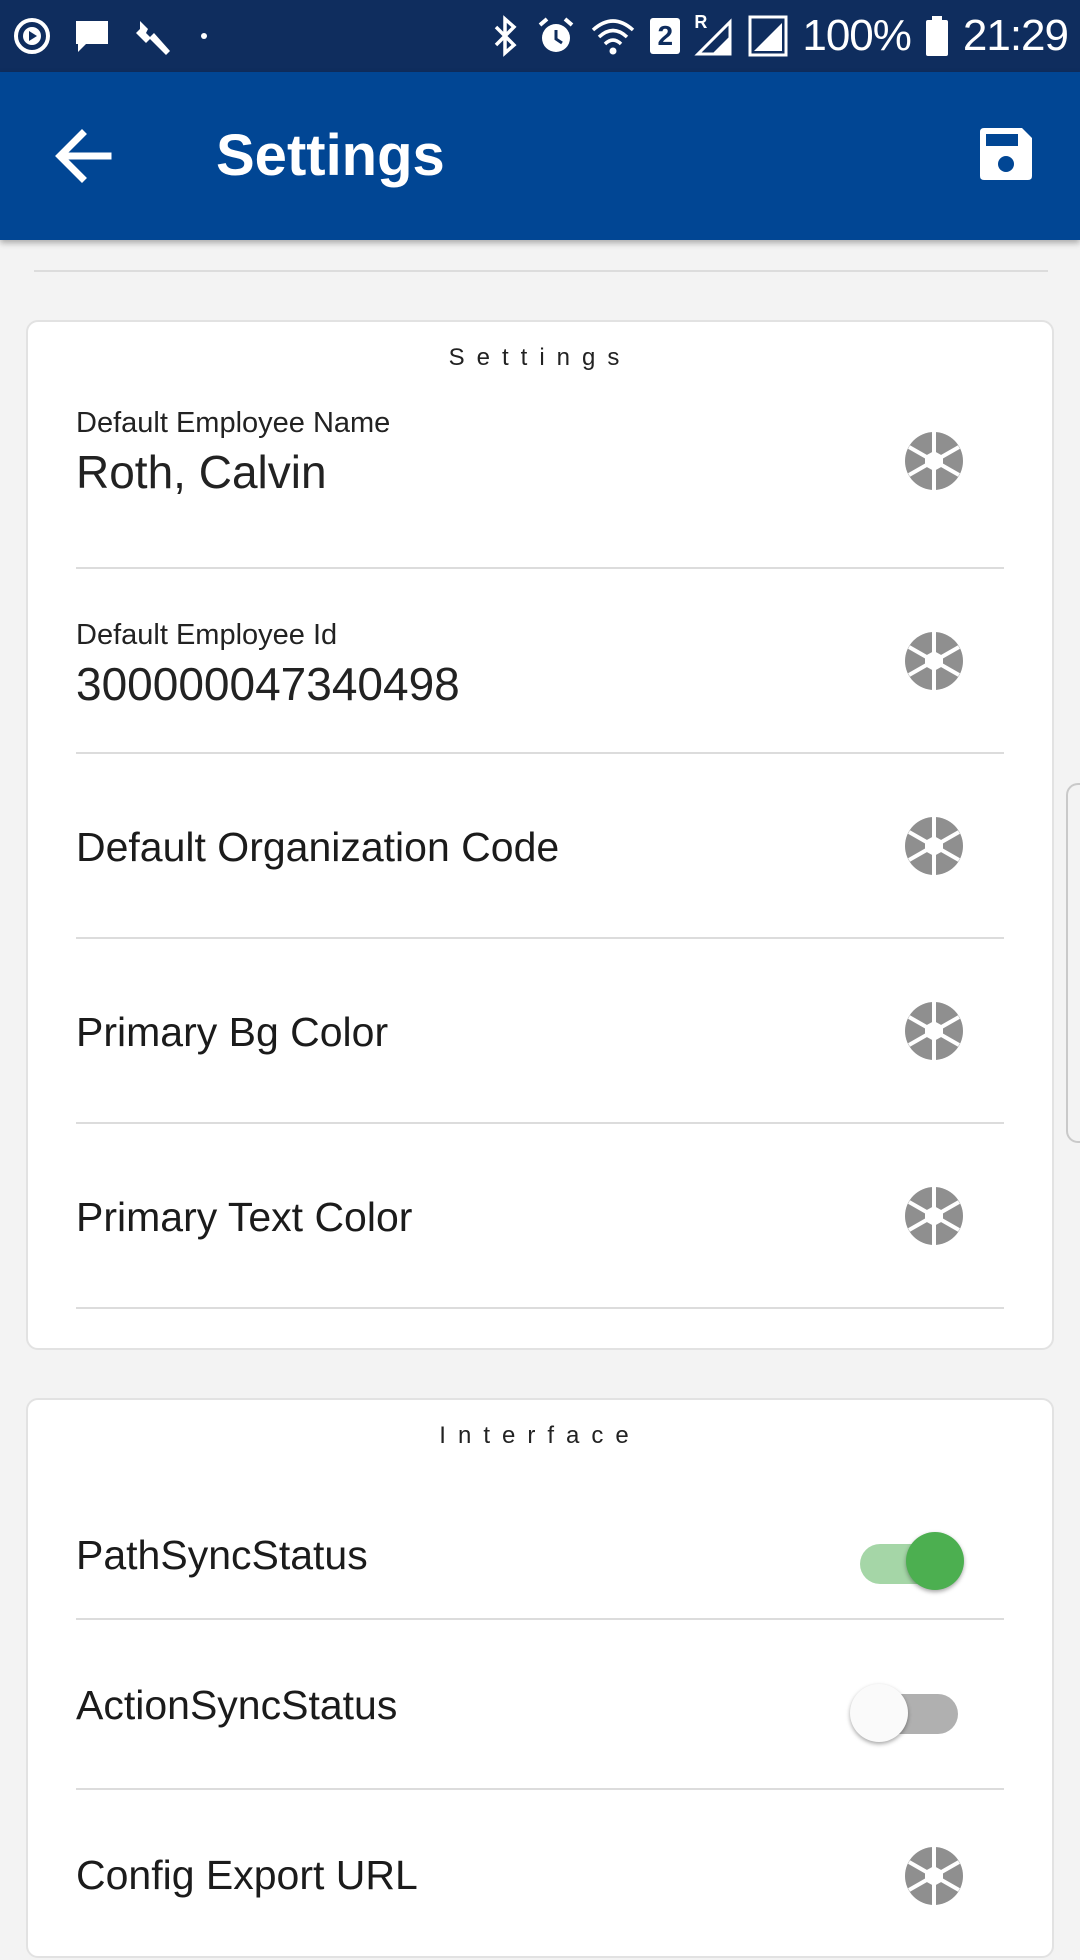  I want to click on setting-row-primary-text-color: Primary Text Color, so click(540, 1216).